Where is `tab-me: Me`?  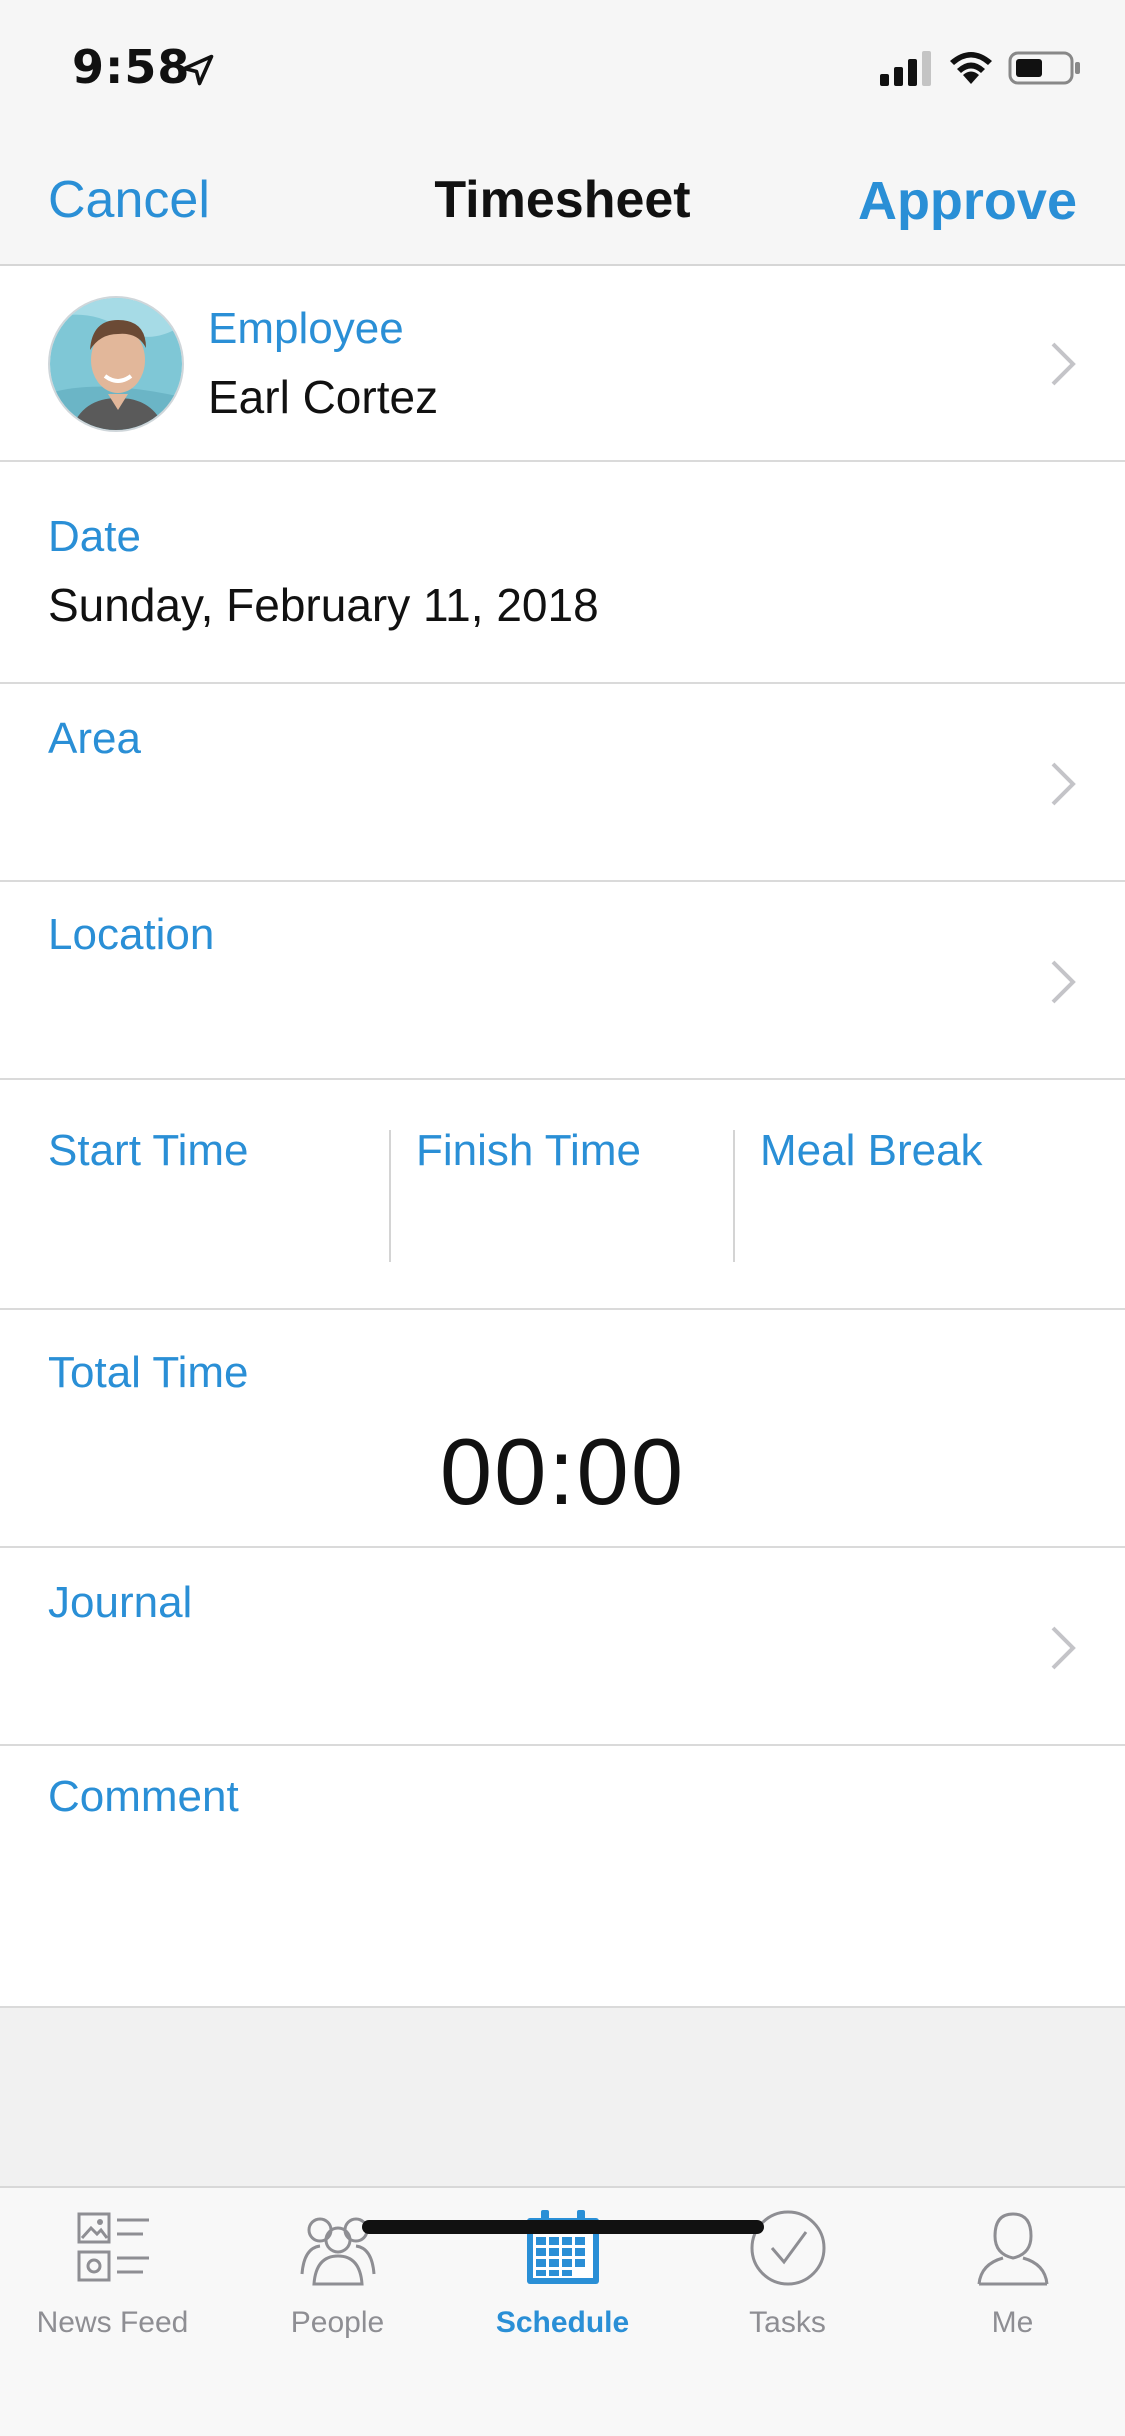 tab-me: Me is located at coordinates (1012, 2283).